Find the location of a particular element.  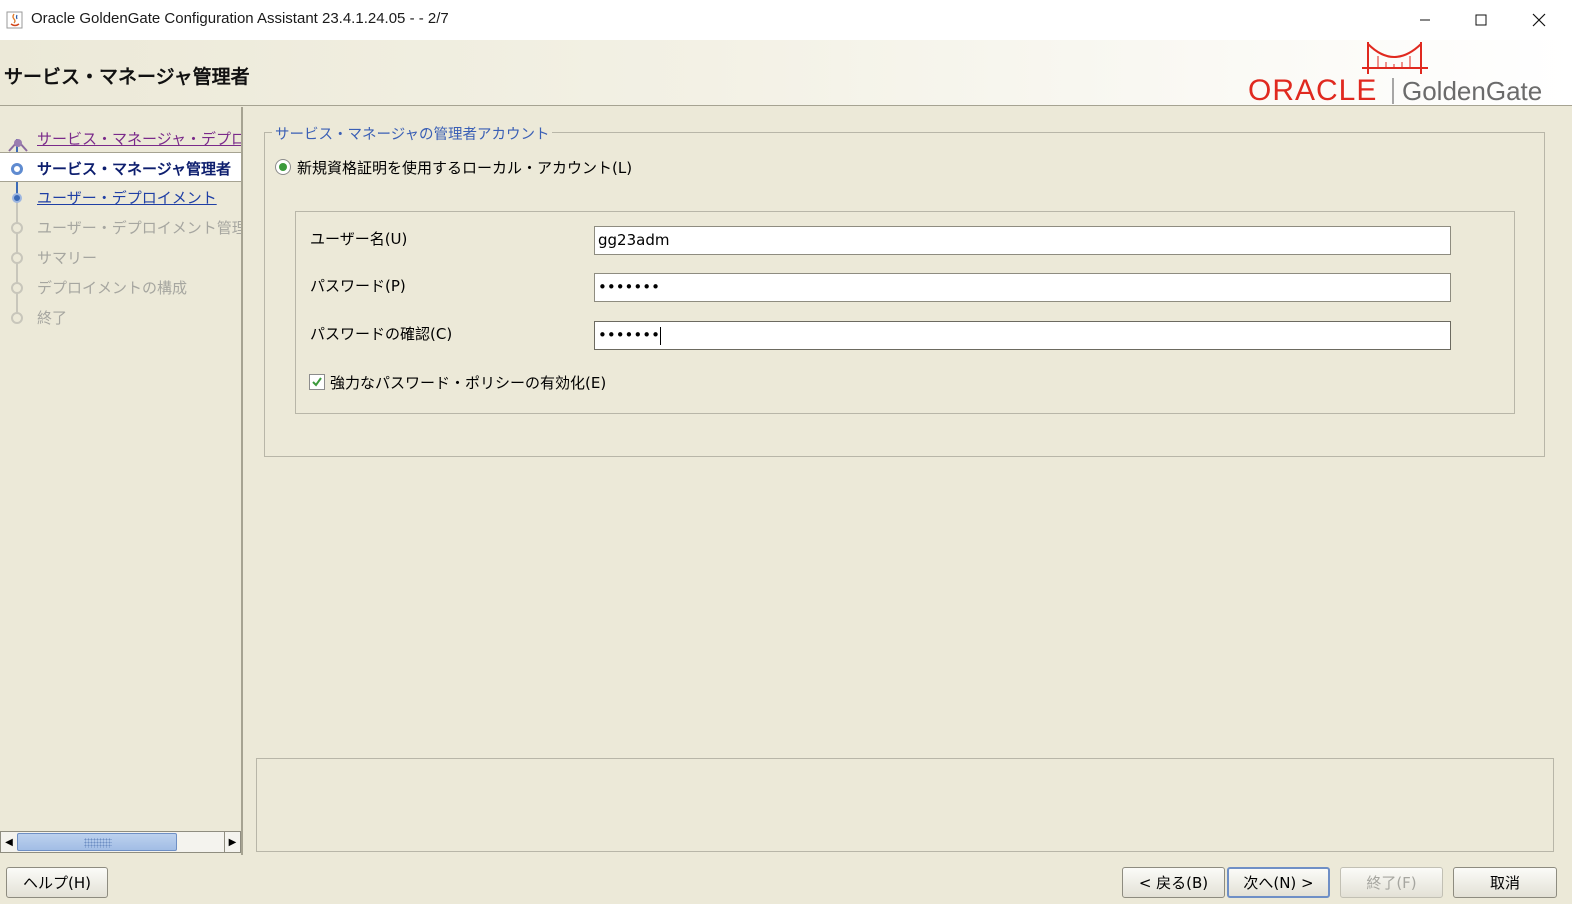

nav-step-sm-deployment: サービス・マネージャ・デプロイメント is located at coordinates (120, 138).